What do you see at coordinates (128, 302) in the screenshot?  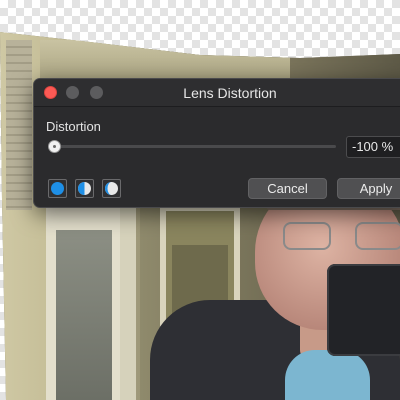 I see `column` at bounding box center [128, 302].